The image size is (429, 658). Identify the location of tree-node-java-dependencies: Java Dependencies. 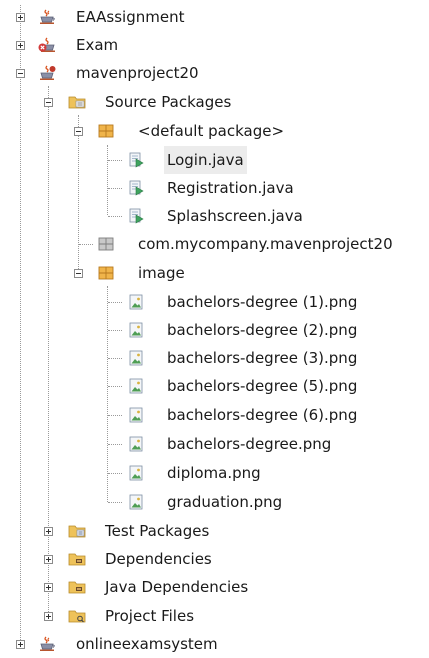
(214, 587).